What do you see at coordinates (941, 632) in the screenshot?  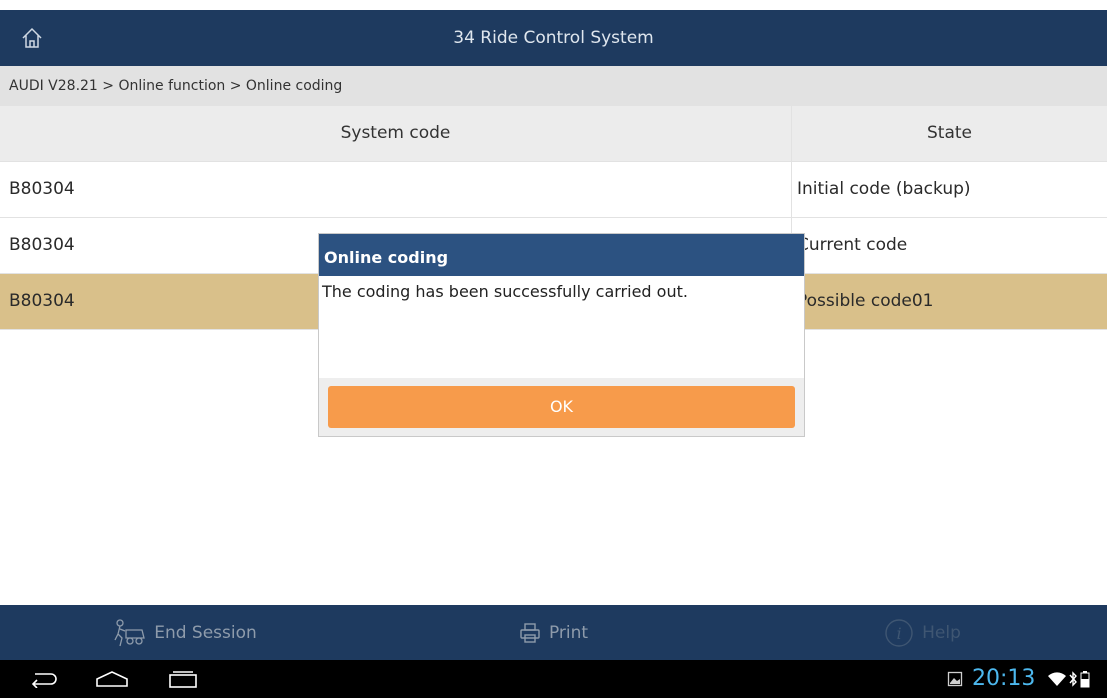 I see `help-label: Help` at bounding box center [941, 632].